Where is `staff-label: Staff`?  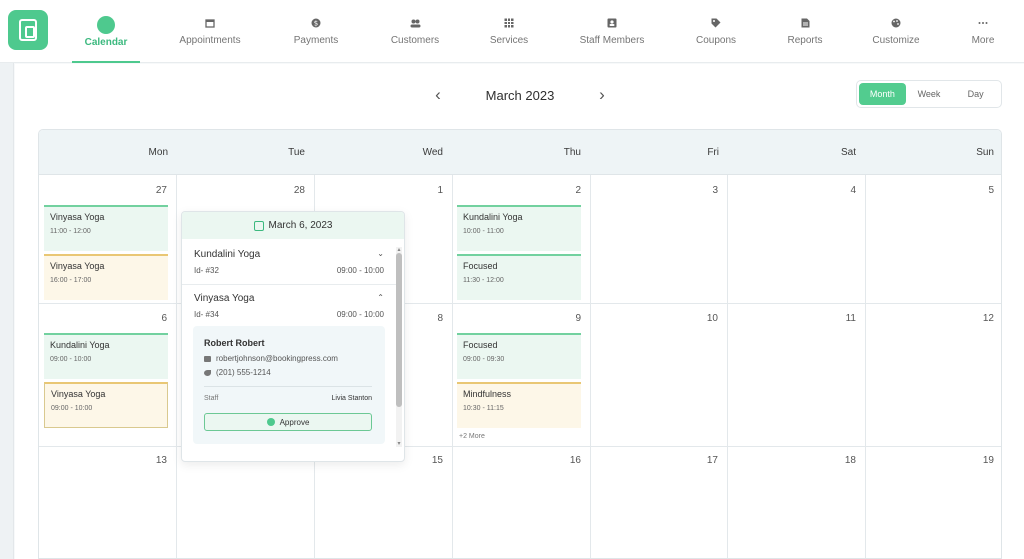 staff-label: Staff is located at coordinates (211, 398).